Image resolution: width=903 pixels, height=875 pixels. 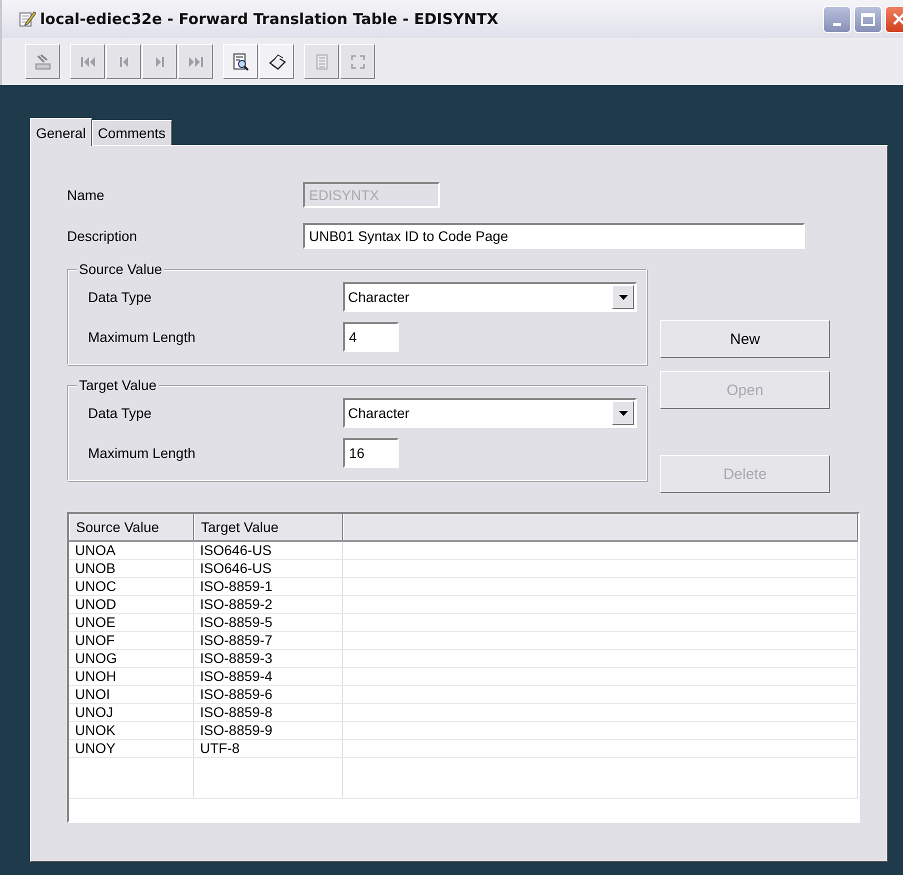 What do you see at coordinates (268, 586) in the screenshot?
I see `table-cell: ISO-8859-1` at bounding box center [268, 586].